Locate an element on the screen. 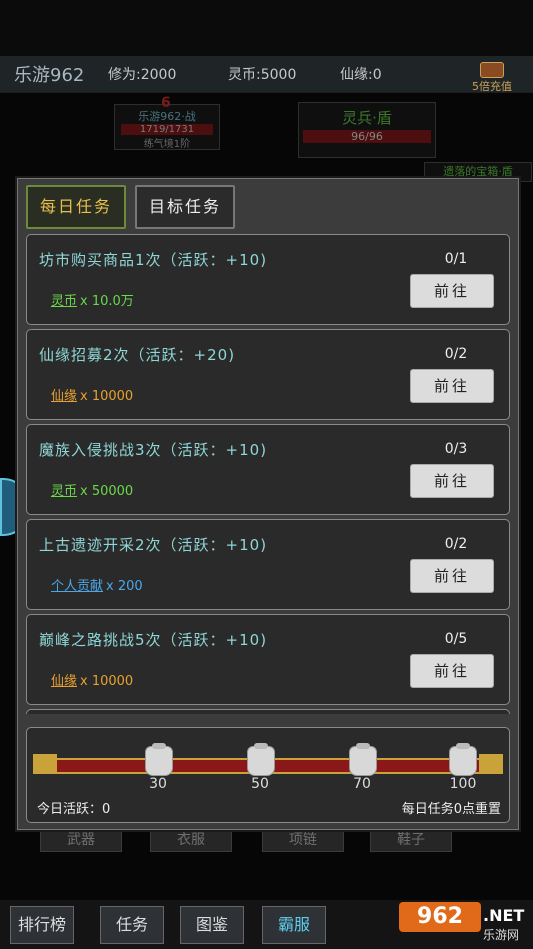 The width and height of the screenshot is (533, 949). task-title: 上古遗迹开采2次（活跃：+10) is located at coordinates (153, 545).